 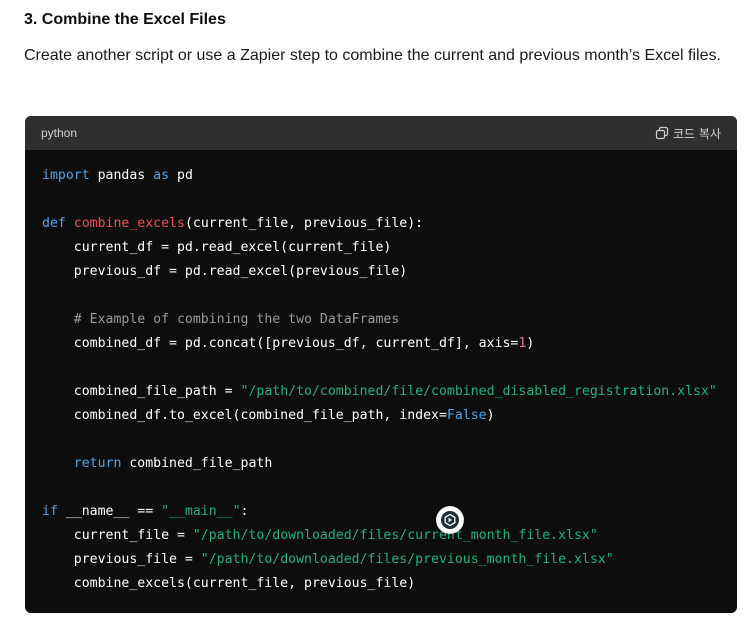 What do you see at coordinates (181, 175) in the screenshot?
I see `code-token: pd` at bounding box center [181, 175].